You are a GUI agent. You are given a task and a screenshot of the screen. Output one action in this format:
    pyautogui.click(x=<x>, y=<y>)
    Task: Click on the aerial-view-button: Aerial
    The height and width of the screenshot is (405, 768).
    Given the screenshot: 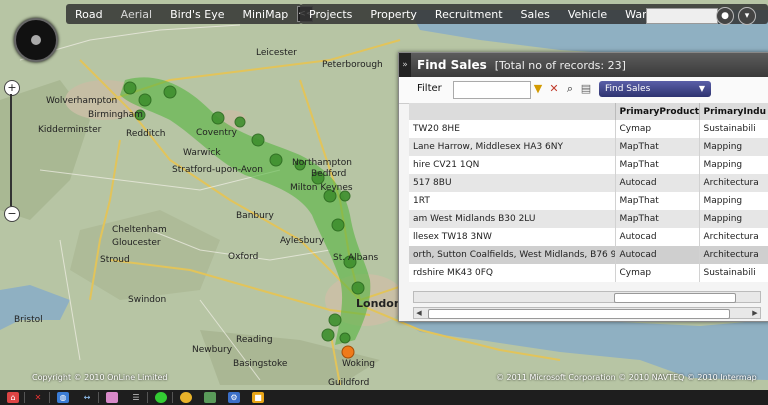 What is the action you would take?
    pyautogui.click(x=136, y=14)
    